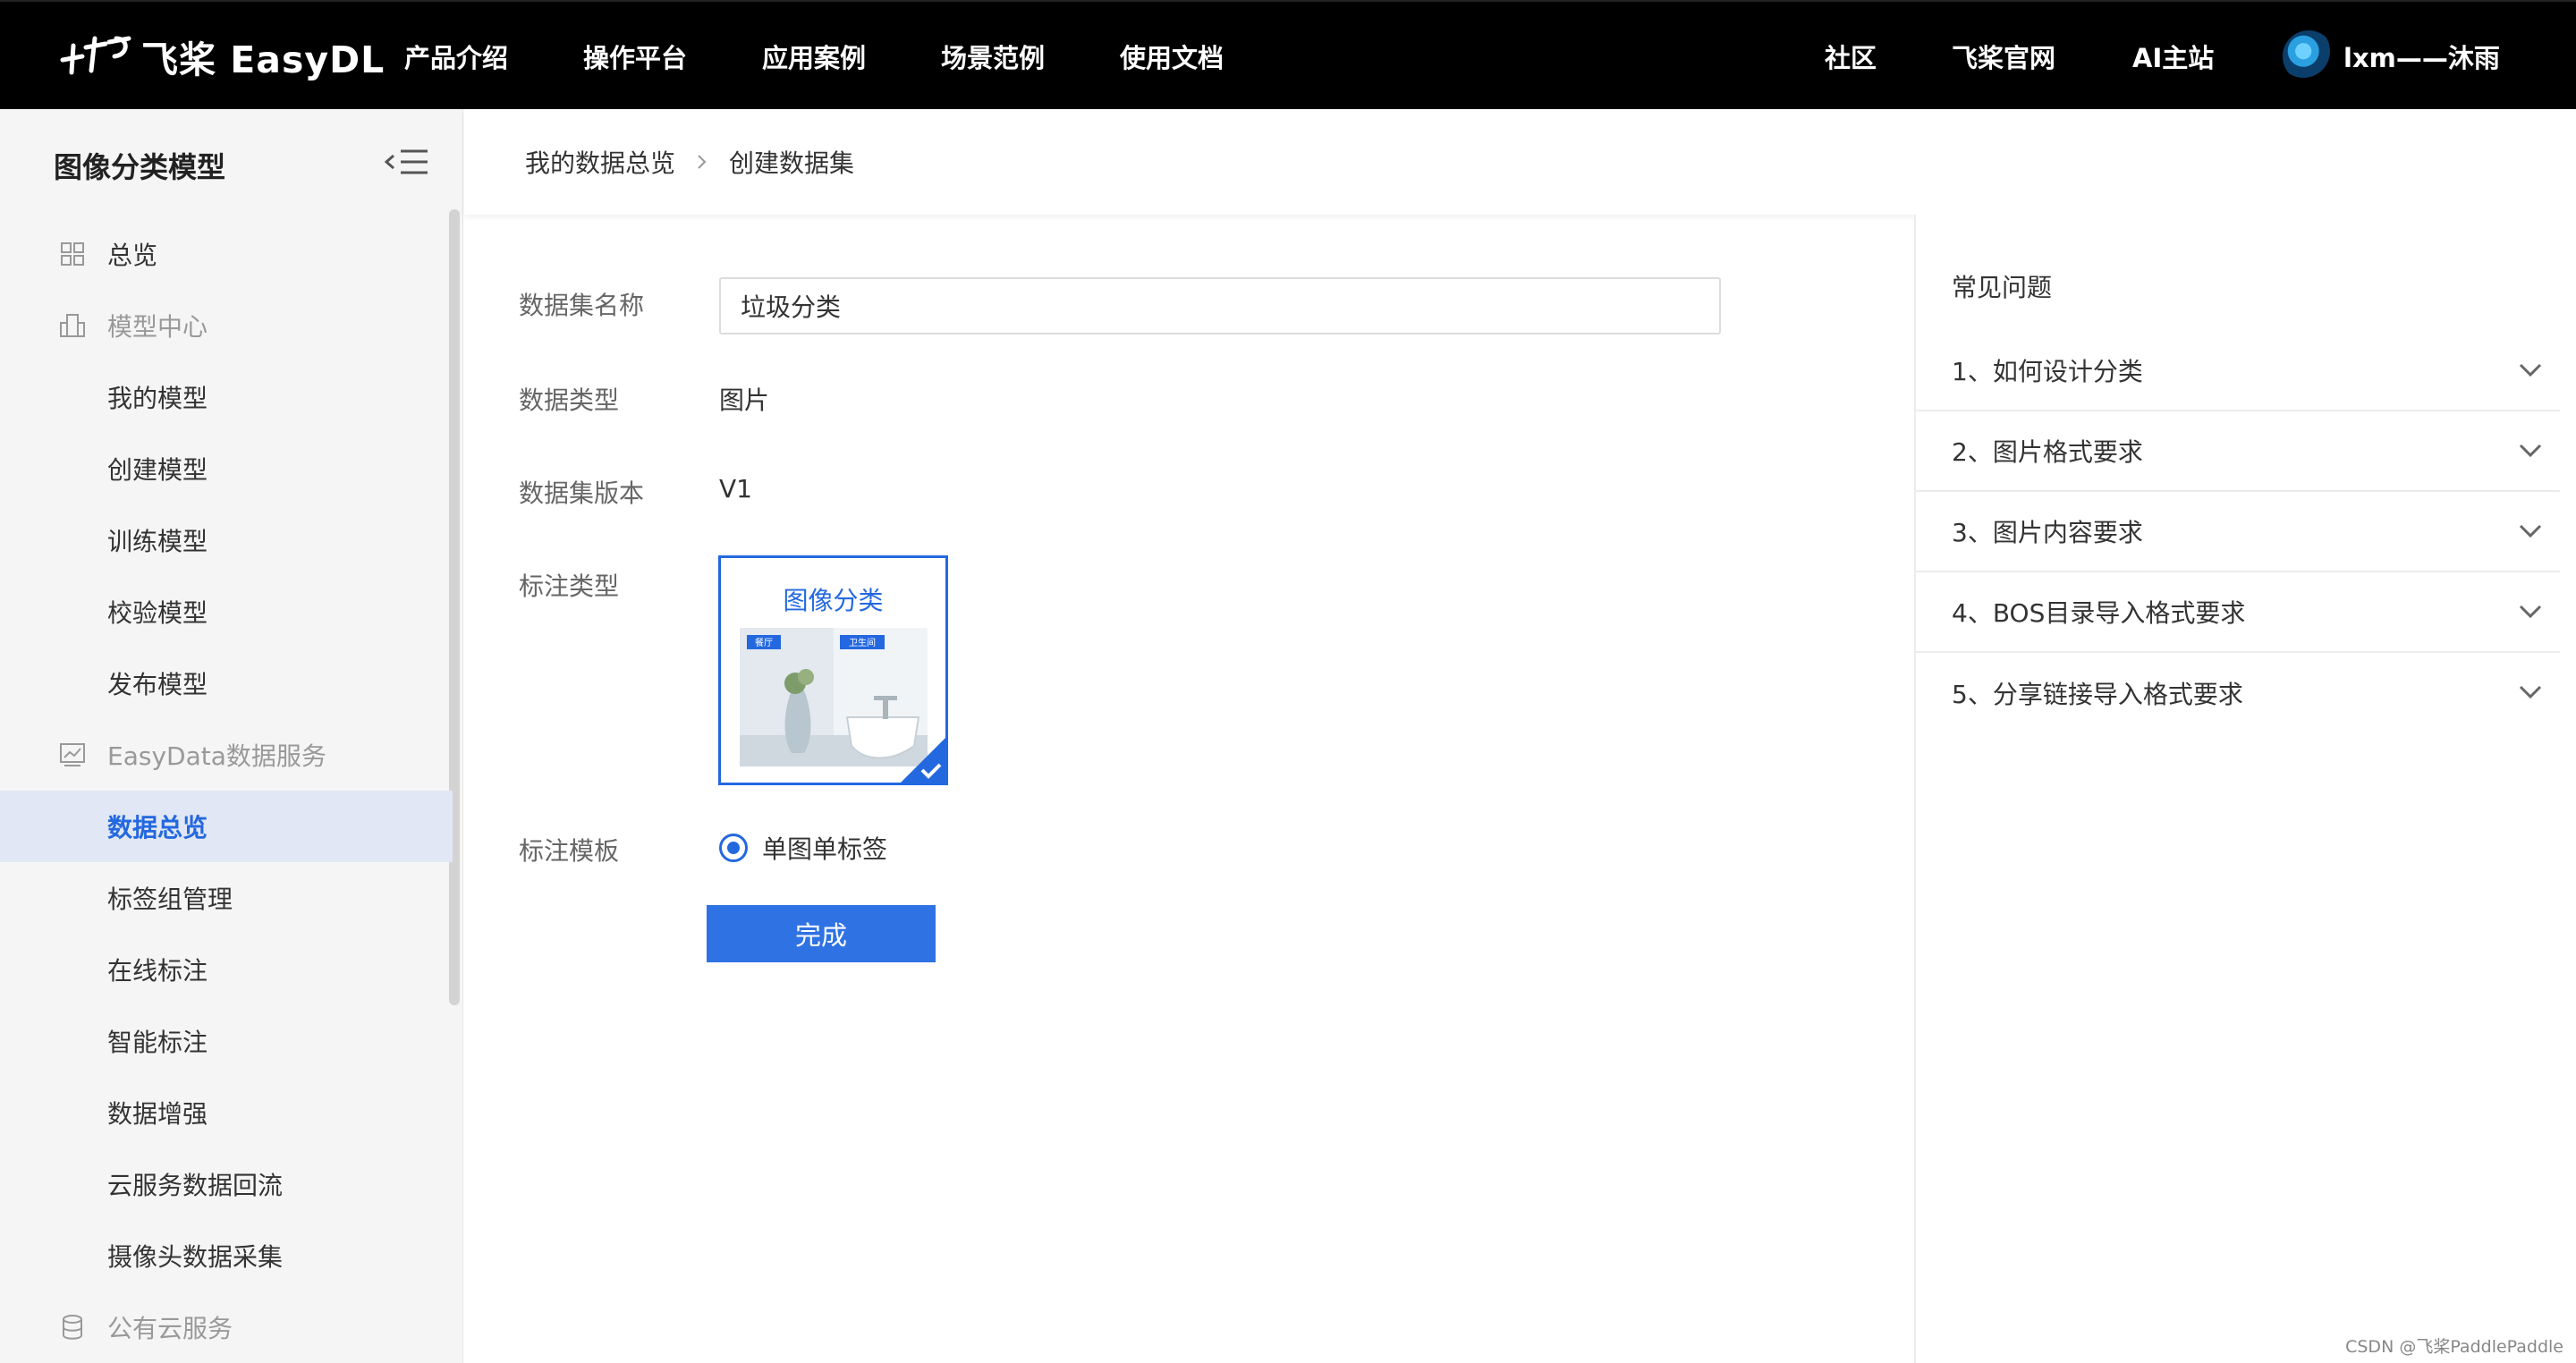  I want to click on sidebar-item-label: 创建模型, so click(157, 470).